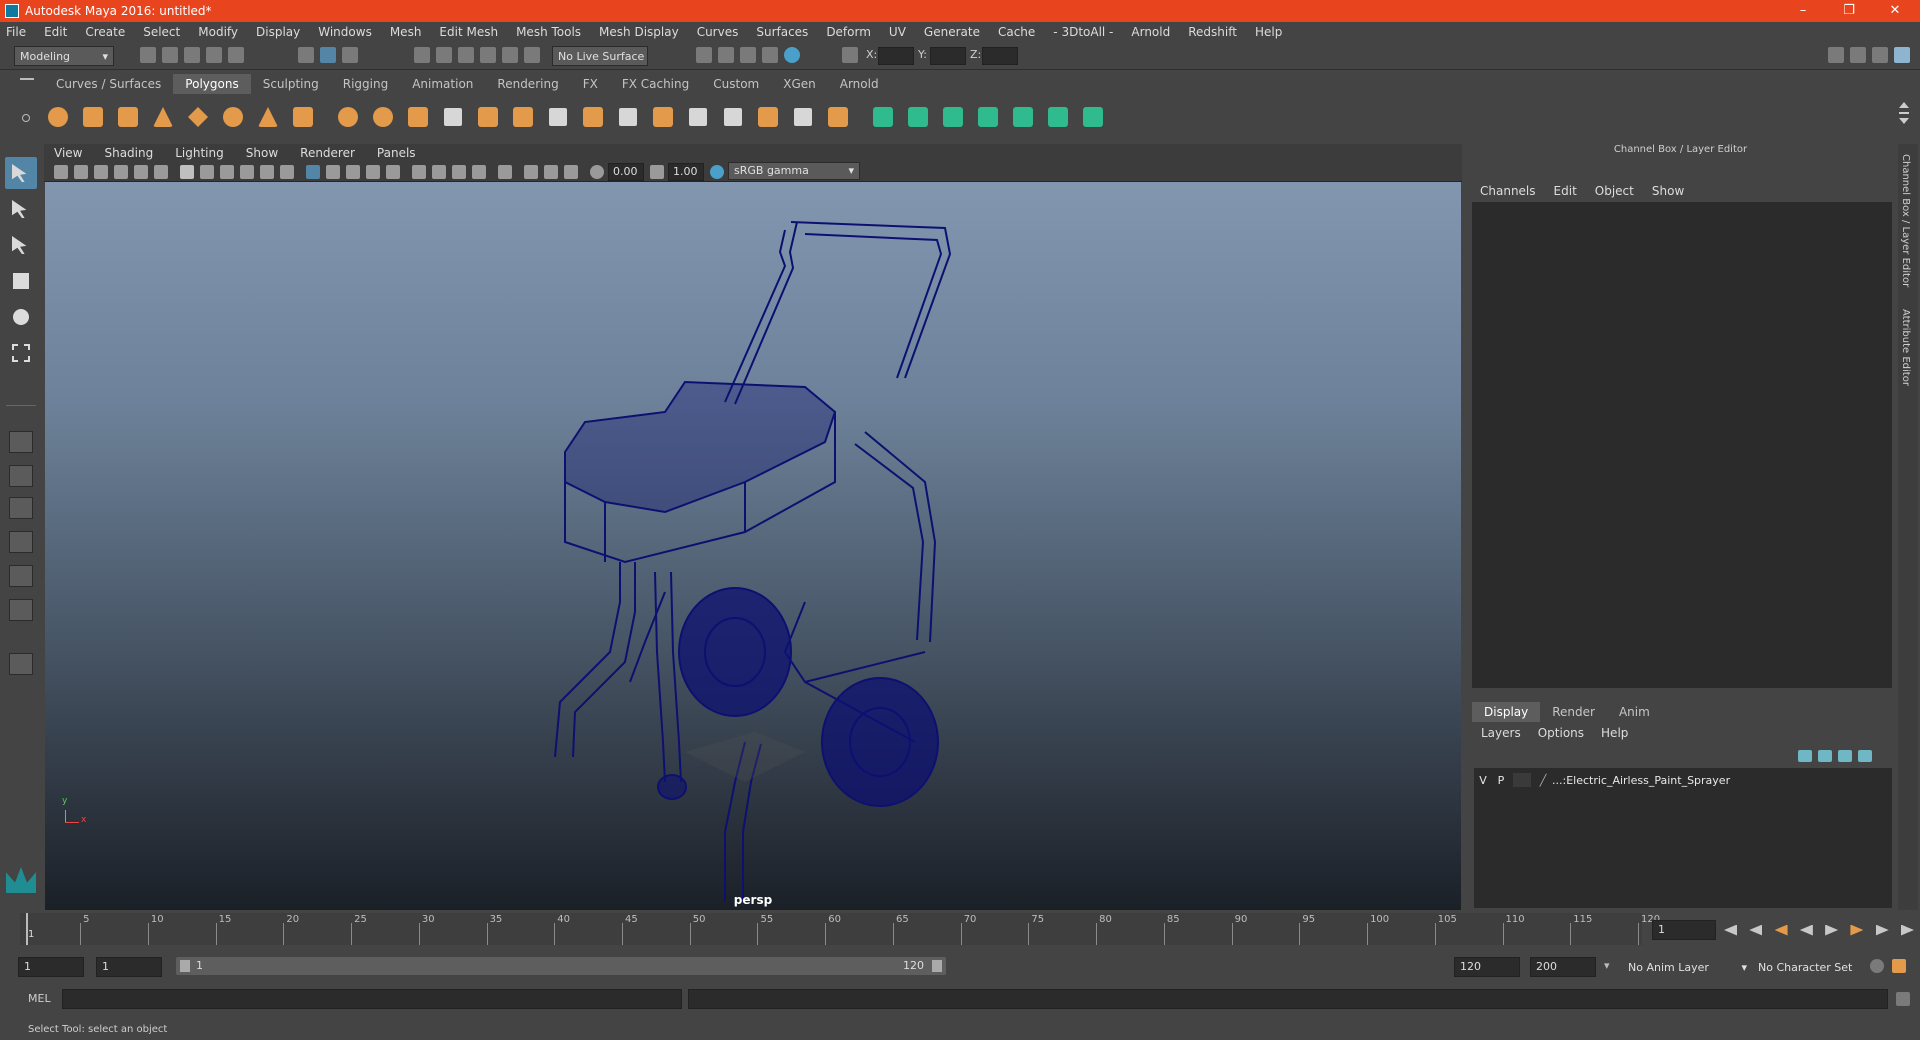  What do you see at coordinates (558, 117) in the screenshot?
I see `multi-cut-icon` at bounding box center [558, 117].